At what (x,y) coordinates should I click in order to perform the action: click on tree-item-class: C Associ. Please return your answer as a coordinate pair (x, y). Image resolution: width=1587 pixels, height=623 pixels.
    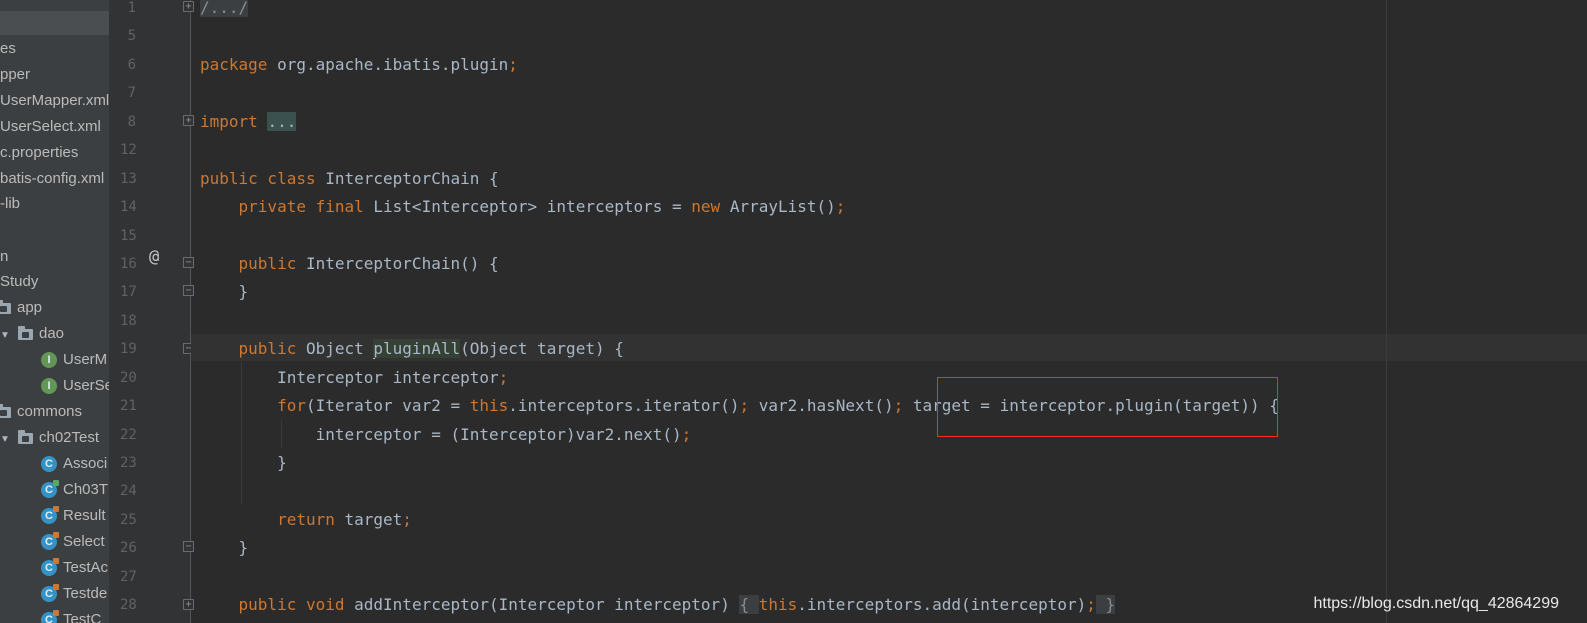
    Looking at the image, I should click on (74, 464).